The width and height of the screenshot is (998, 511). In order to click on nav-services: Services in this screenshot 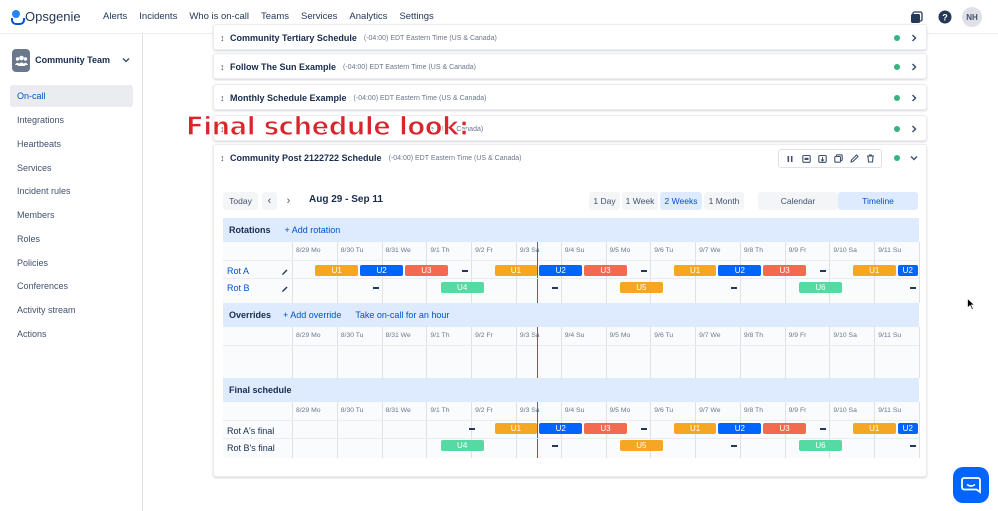, I will do `click(319, 16)`.